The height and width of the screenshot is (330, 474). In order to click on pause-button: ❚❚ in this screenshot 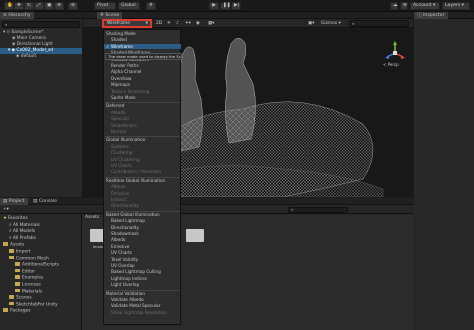, I will do `click(225, 6)`.